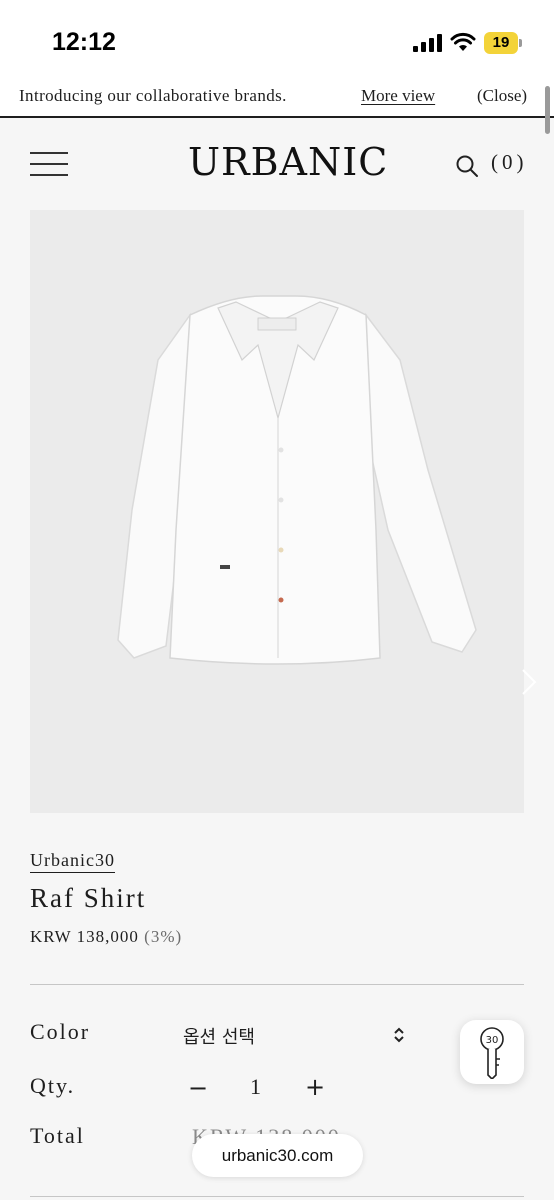 The image size is (554, 1200). What do you see at coordinates (529, 682) in the screenshot?
I see `chevron-right-icon` at bounding box center [529, 682].